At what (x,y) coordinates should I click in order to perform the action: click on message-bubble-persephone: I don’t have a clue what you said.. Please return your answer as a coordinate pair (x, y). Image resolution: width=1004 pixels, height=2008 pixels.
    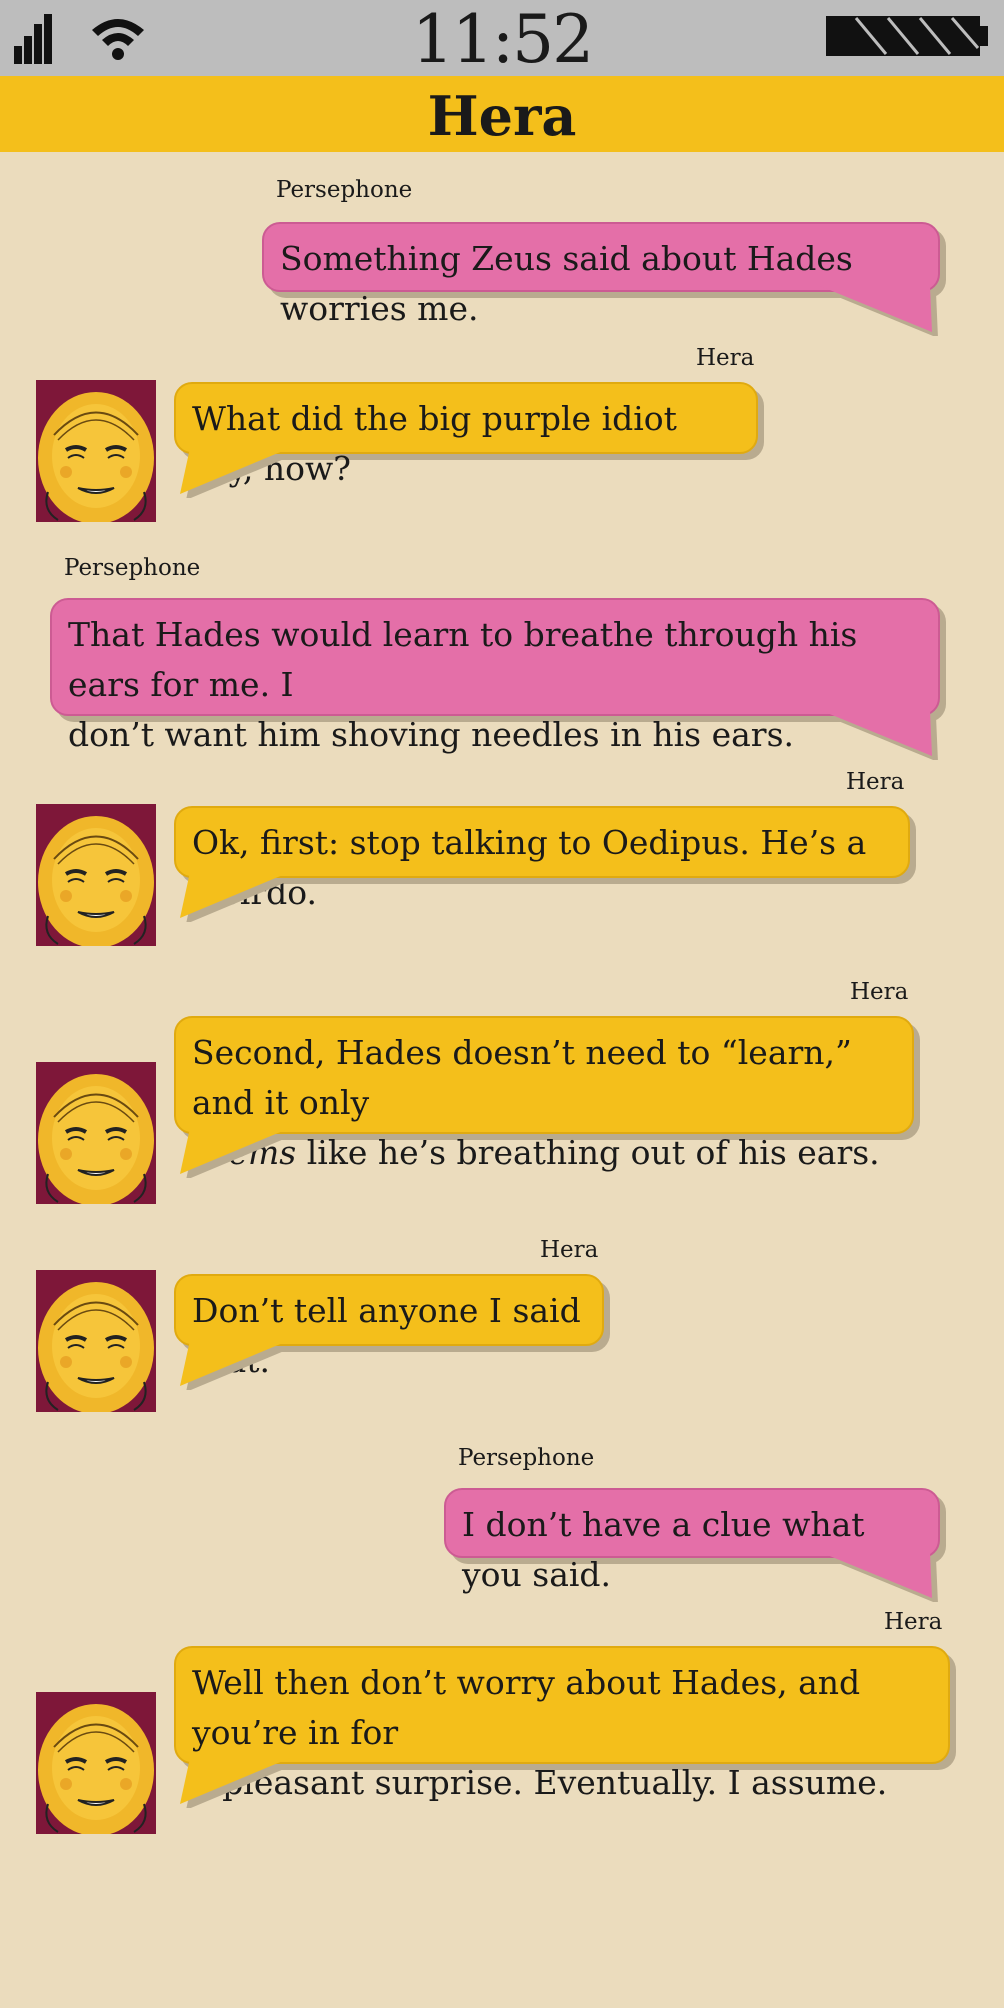
    Looking at the image, I should click on (692, 1541).